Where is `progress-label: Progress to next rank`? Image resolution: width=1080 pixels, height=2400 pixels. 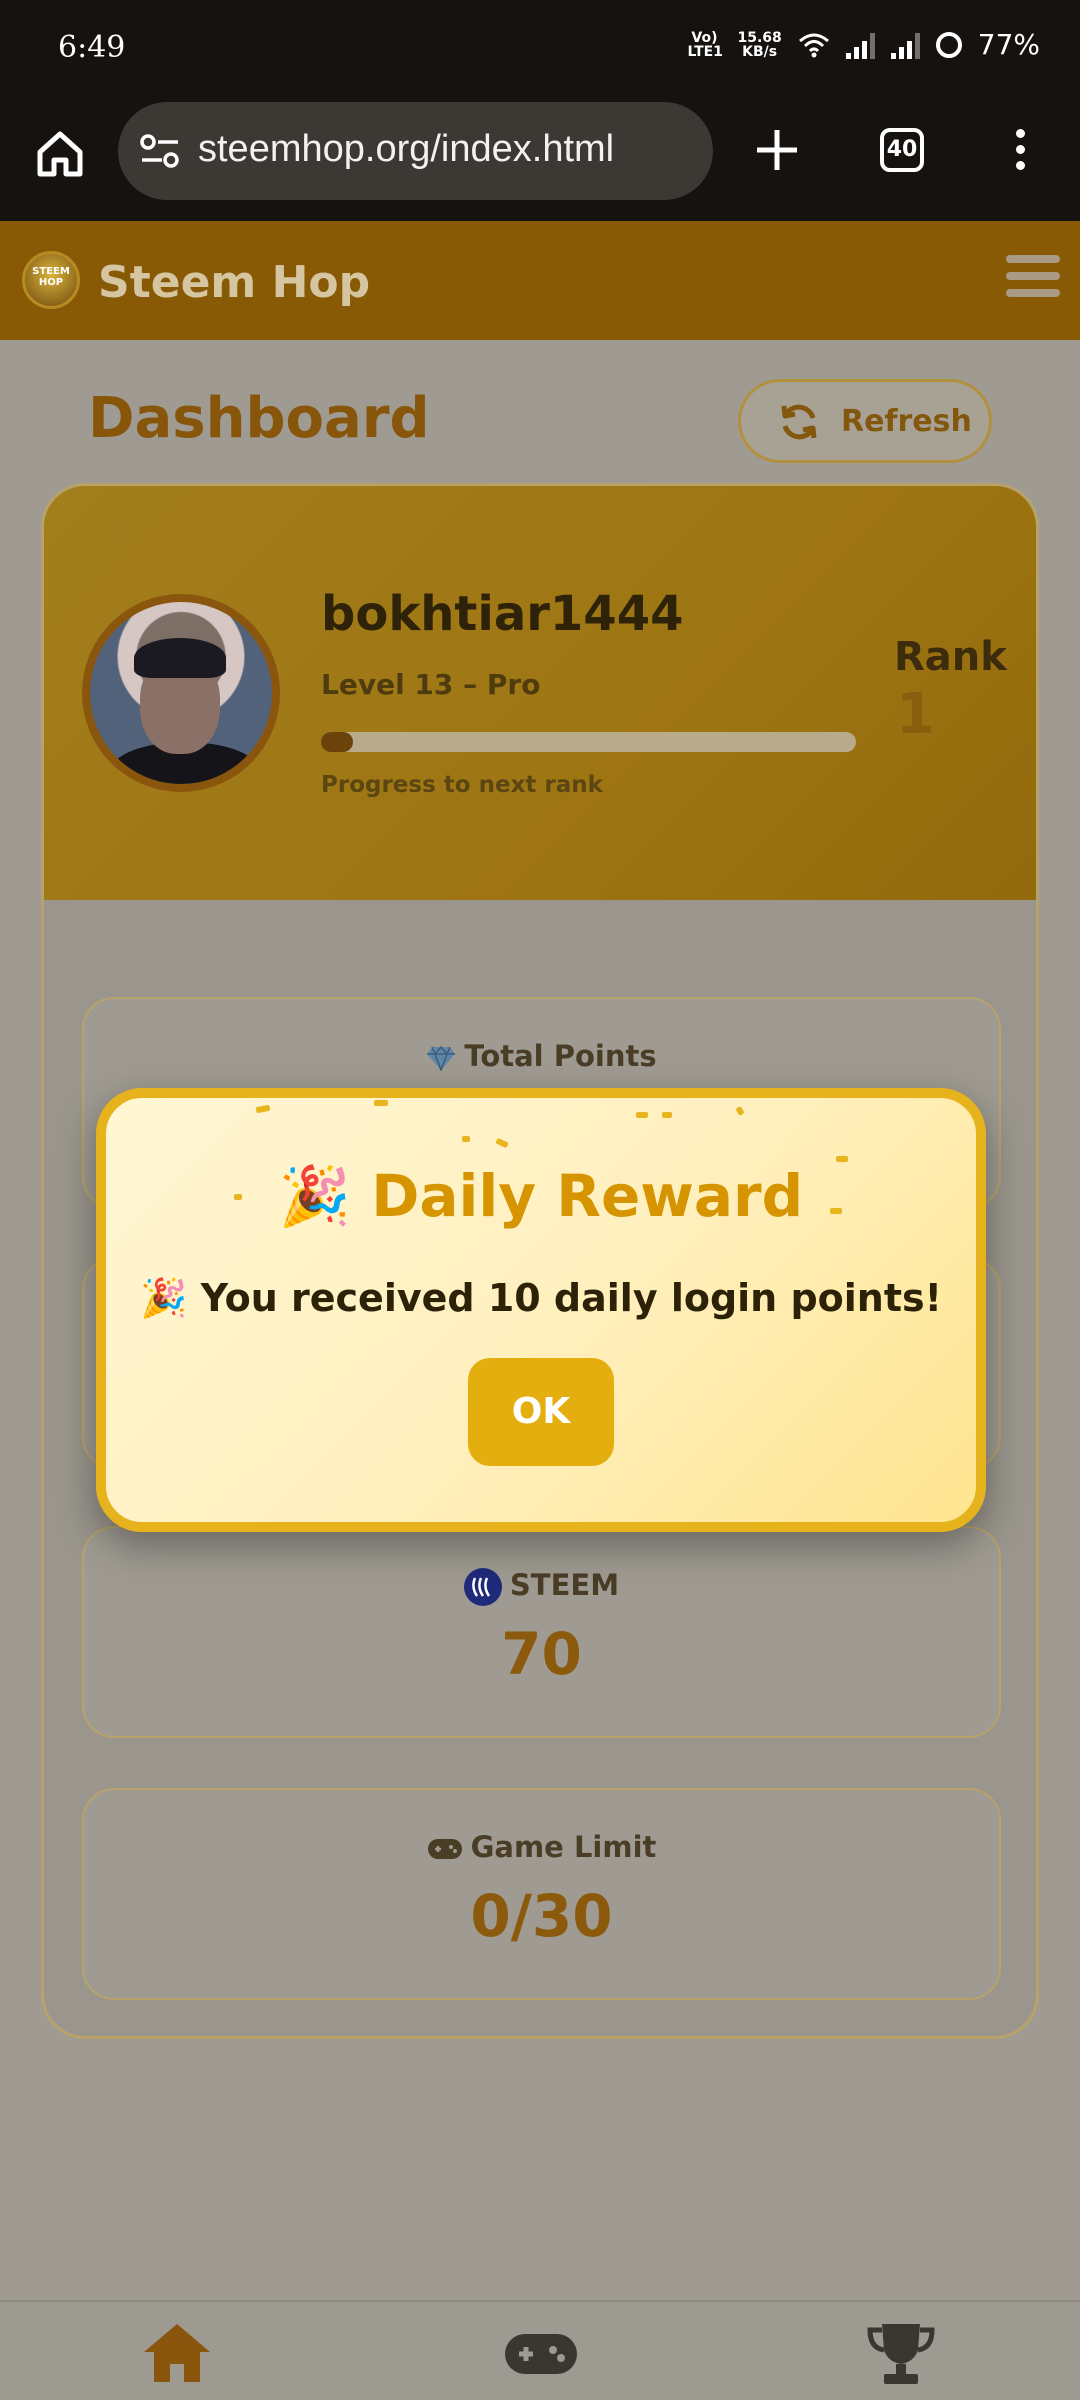 progress-label: Progress to next rank is located at coordinates (462, 785).